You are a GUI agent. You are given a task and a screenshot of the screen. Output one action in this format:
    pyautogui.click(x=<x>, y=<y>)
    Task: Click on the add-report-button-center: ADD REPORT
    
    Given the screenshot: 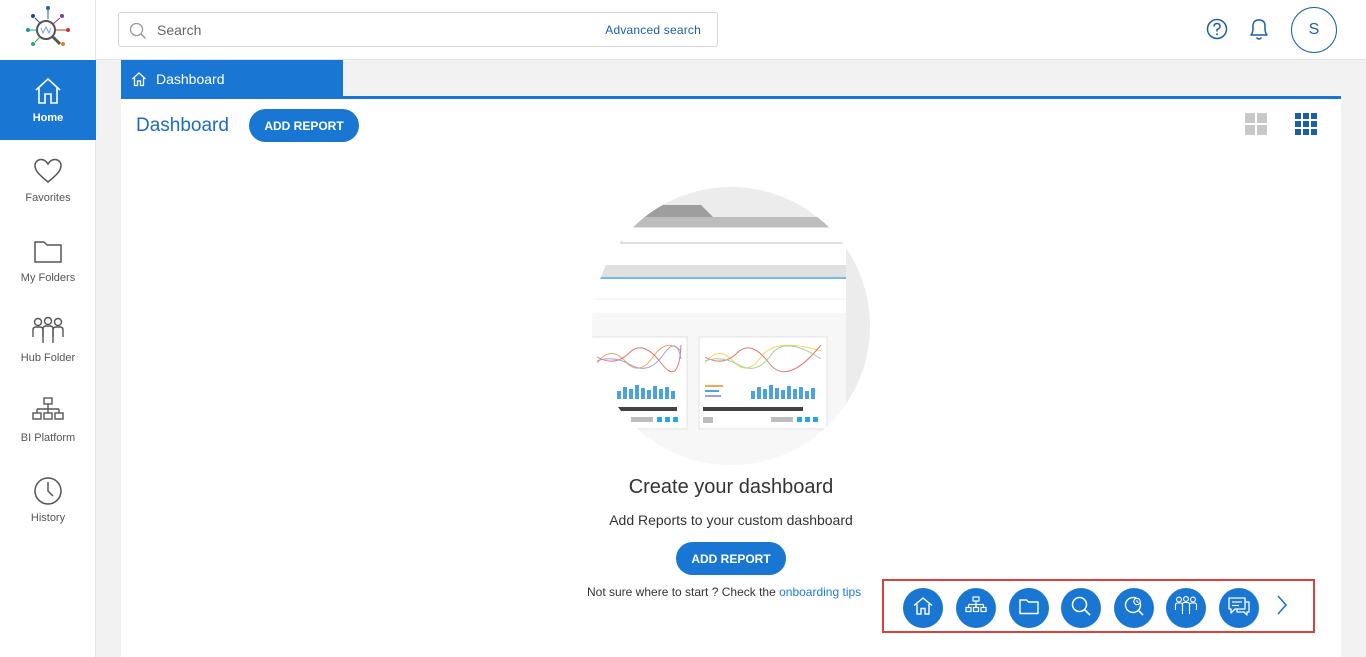 What is the action you would take?
    pyautogui.click(x=731, y=558)
    